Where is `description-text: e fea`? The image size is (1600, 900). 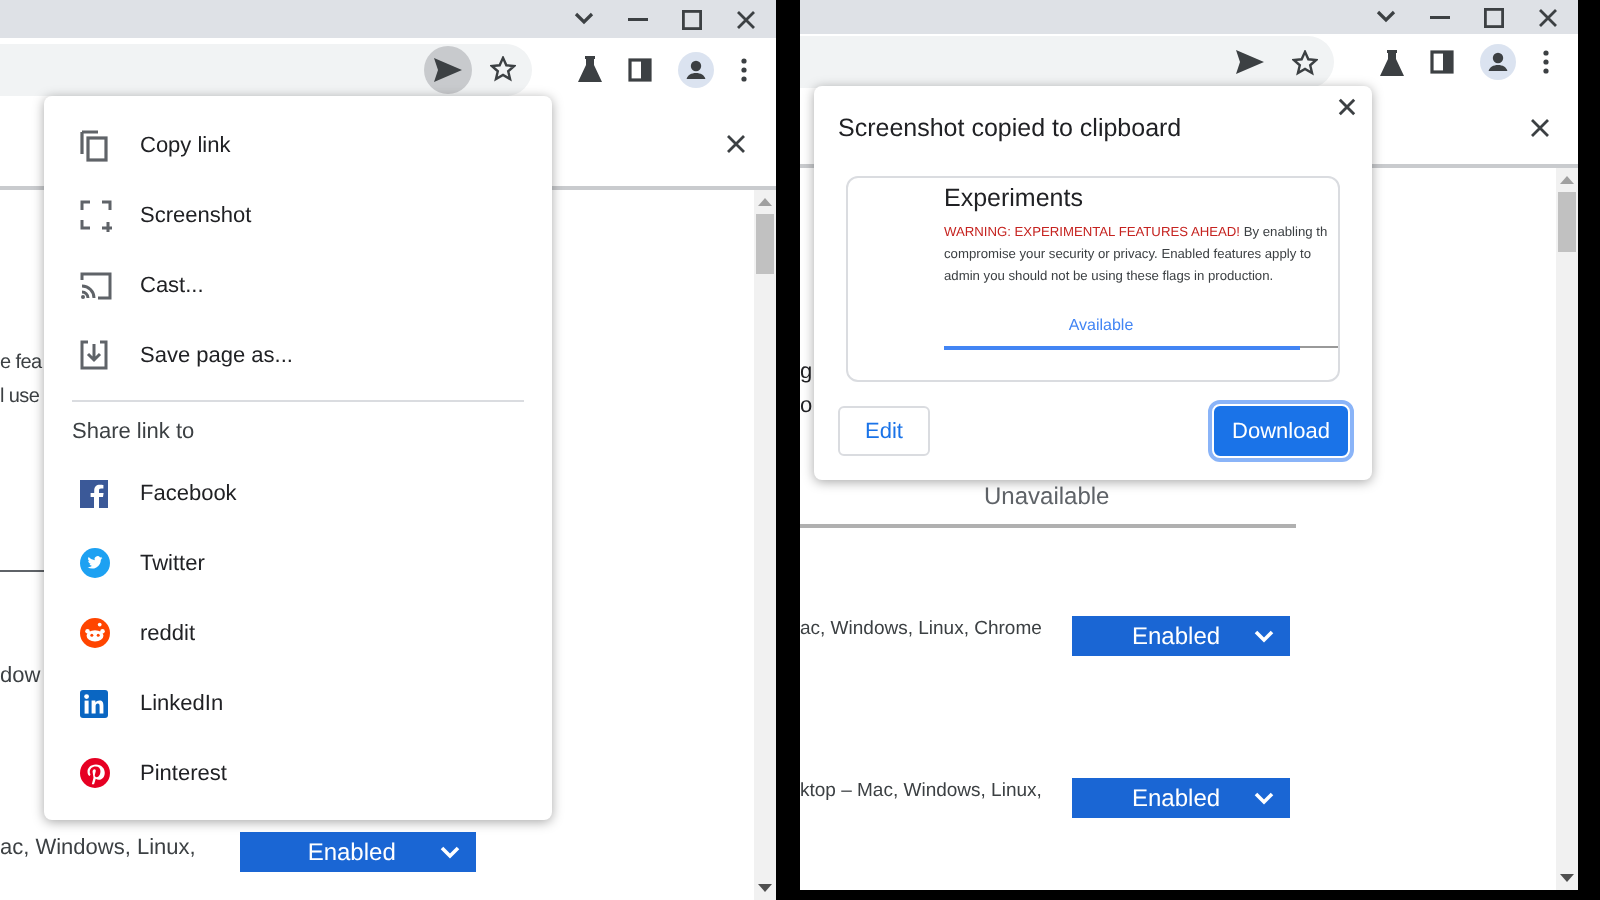 description-text: e fea is located at coordinates (21, 364).